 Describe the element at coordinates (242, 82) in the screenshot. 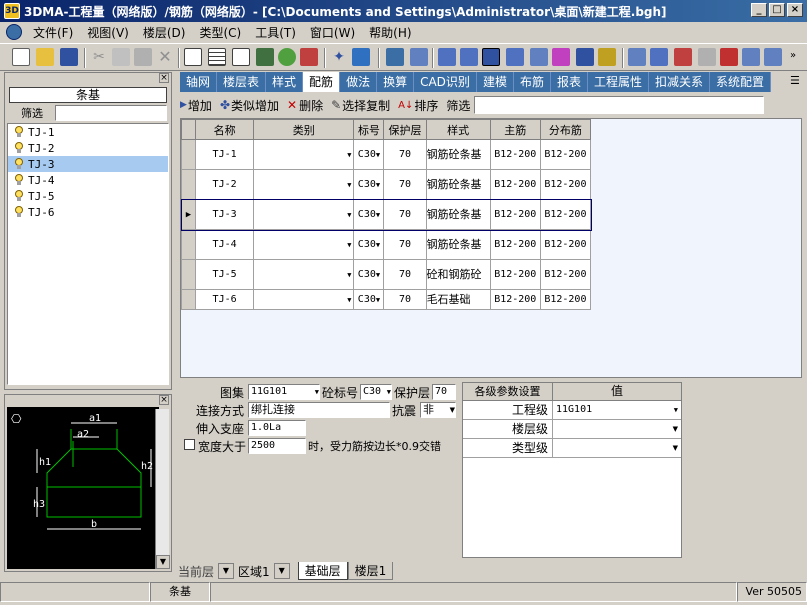

I see `tab-floor-table: 楼层表` at that location.